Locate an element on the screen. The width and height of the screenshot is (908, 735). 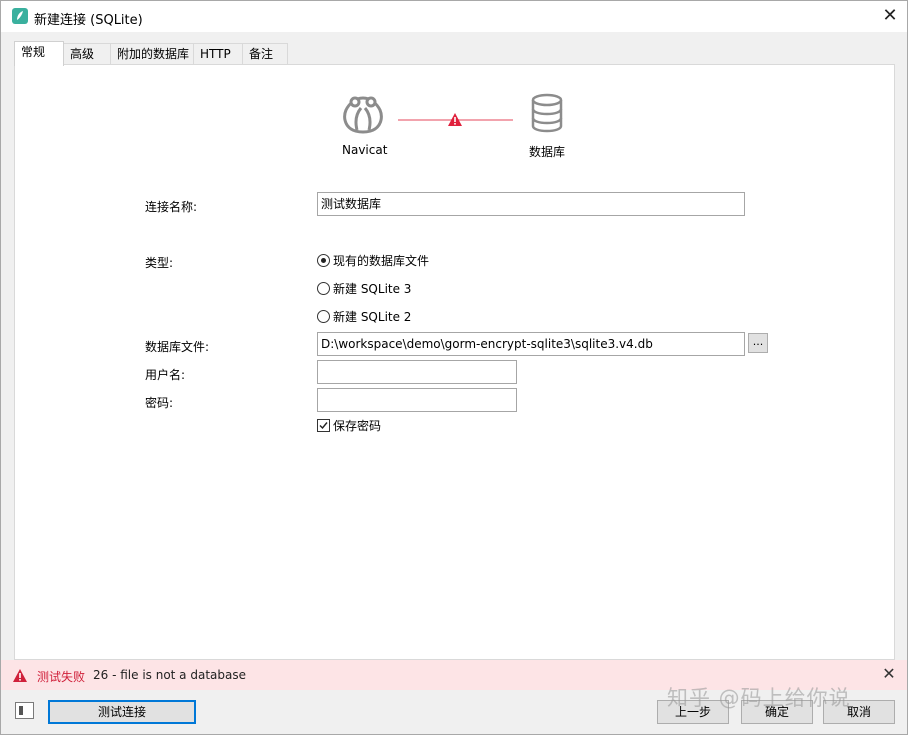
type-option-existing: 现有的数据库文件 is located at coordinates (373, 260).